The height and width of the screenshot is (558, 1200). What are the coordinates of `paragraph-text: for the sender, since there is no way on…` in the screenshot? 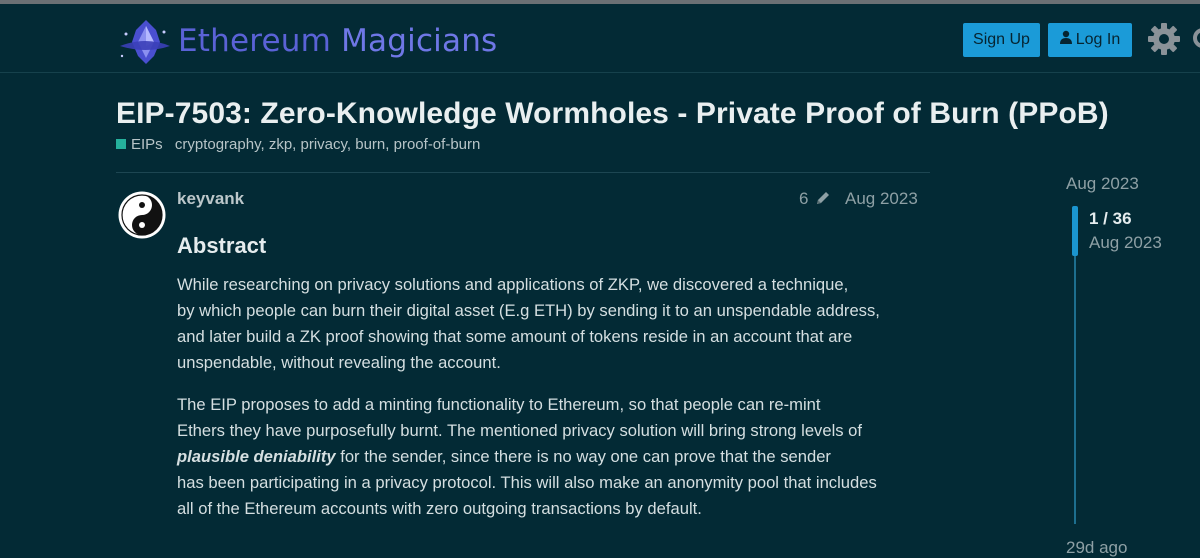 It's located at (583, 456).